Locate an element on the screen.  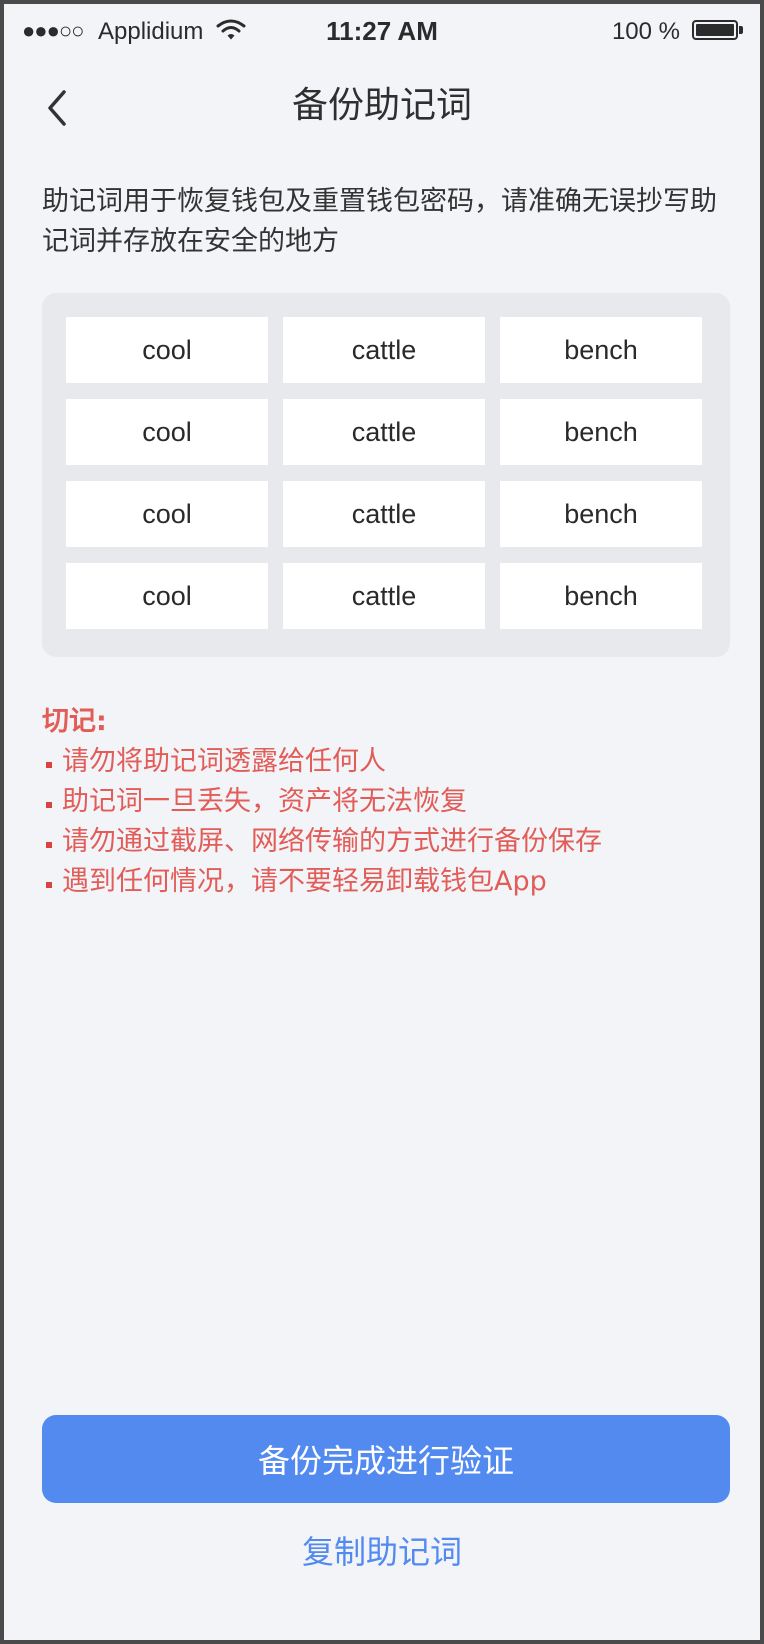
warning-item: 助记词一旦丢失，资产将无法恢复 is located at coordinates (392, 802).